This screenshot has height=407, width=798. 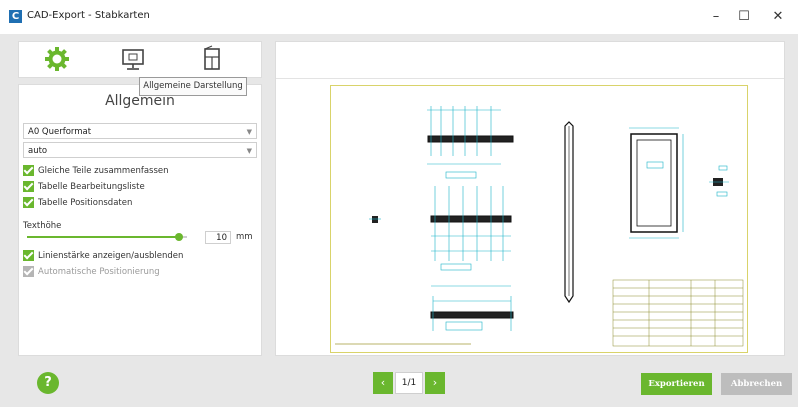 What do you see at coordinates (179, 237) in the screenshot?
I see `slider-thumb` at bounding box center [179, 237].